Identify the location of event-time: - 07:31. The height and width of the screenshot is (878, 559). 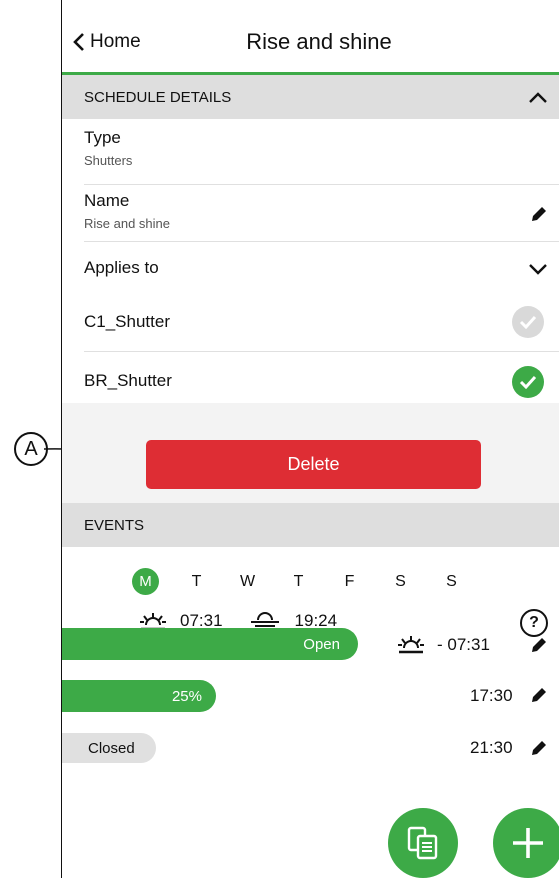
(463, 644).